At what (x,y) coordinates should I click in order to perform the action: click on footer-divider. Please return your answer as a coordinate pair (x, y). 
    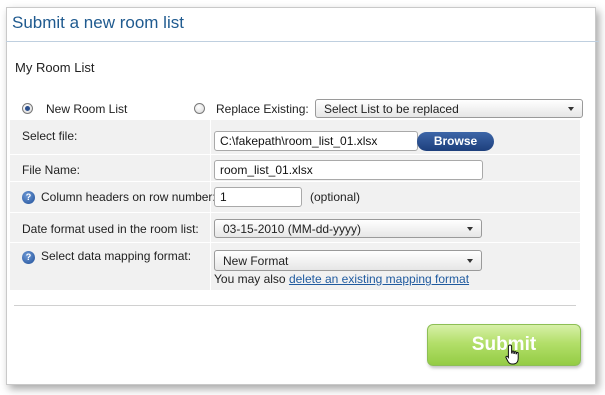
    Looking at the image, I should click on (295, 305).